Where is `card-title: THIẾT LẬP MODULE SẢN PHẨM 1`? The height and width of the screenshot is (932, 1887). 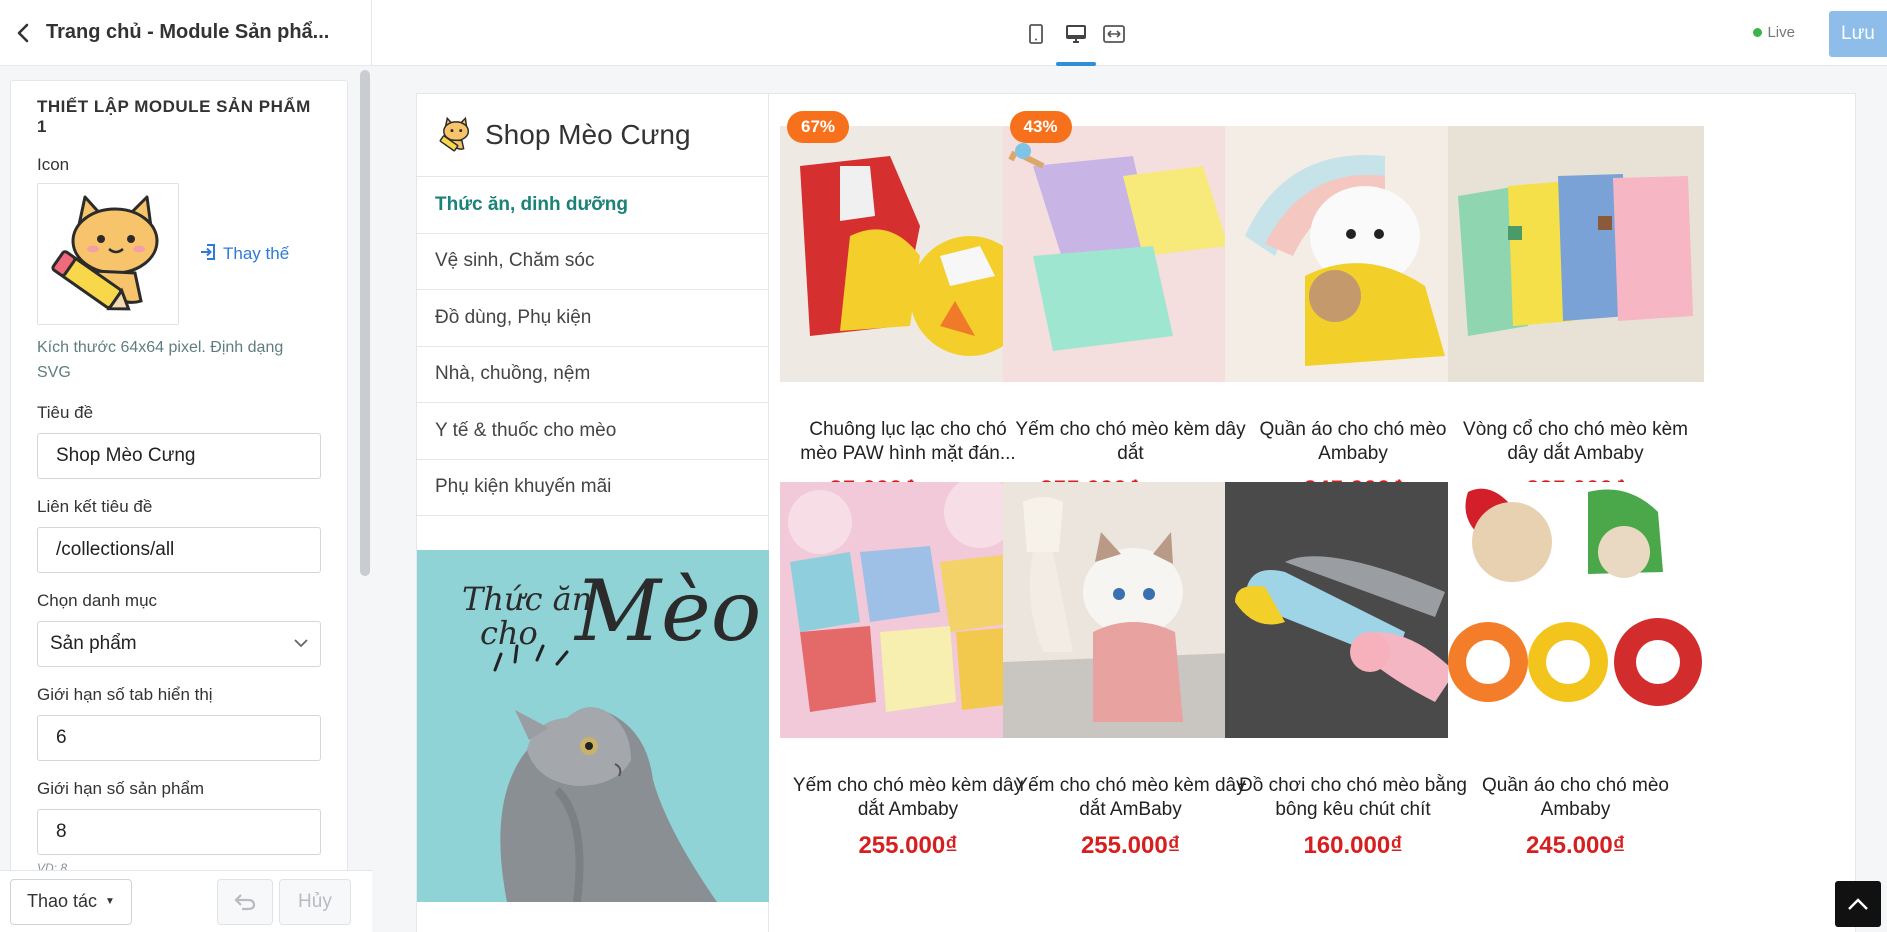
card-title: THIẾT LẬP MODULE SẢN PHẨM 1 is located at coordinates (174, 116).